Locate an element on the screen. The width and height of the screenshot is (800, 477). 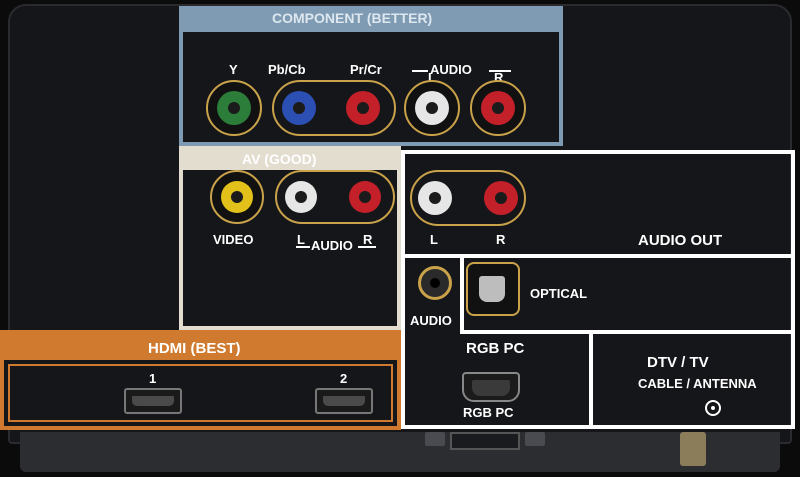
av-title: AV (GOOD) is located at coordinates (279, 159).